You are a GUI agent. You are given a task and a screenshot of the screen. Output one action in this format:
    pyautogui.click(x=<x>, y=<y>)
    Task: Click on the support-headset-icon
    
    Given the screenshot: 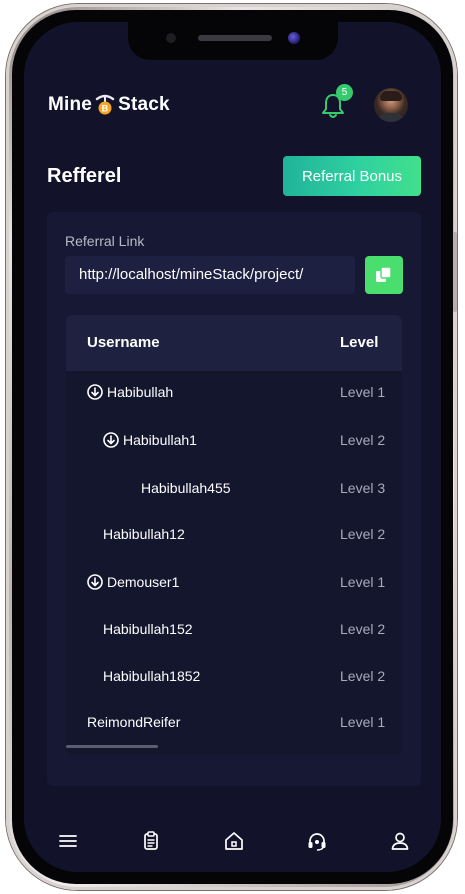 What is the action you would take?
    pyautogui.click(x=317, y=841)
    